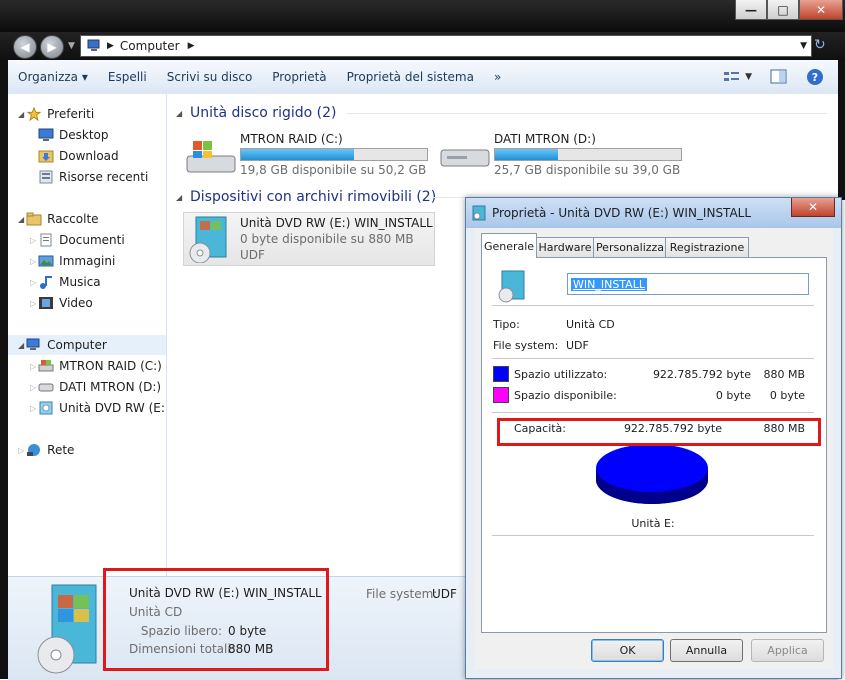  I want to click on used-space-size: 880 MB, so click(784, 374).